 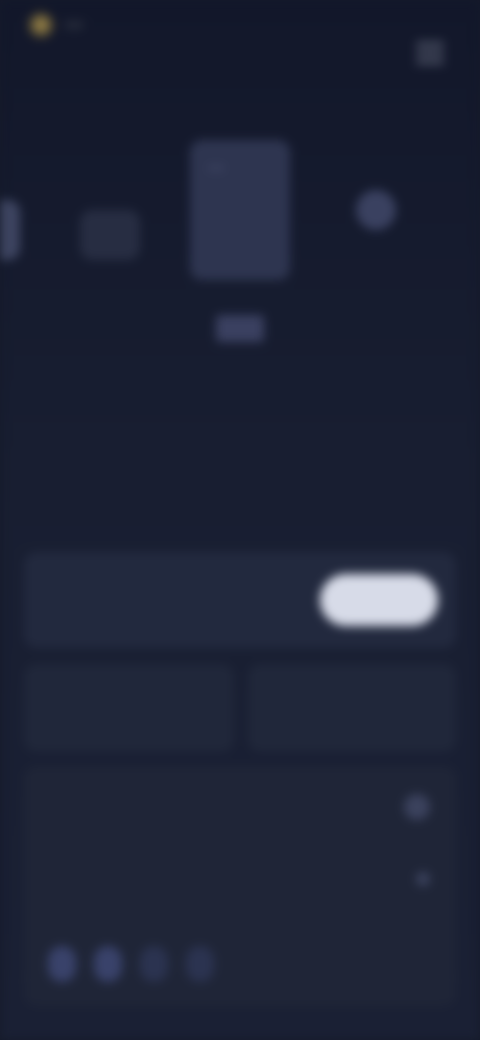 What do you see at coordinates (240, 600) in the screenshot?
I see `connect-card` at bounding box center [240, 600].